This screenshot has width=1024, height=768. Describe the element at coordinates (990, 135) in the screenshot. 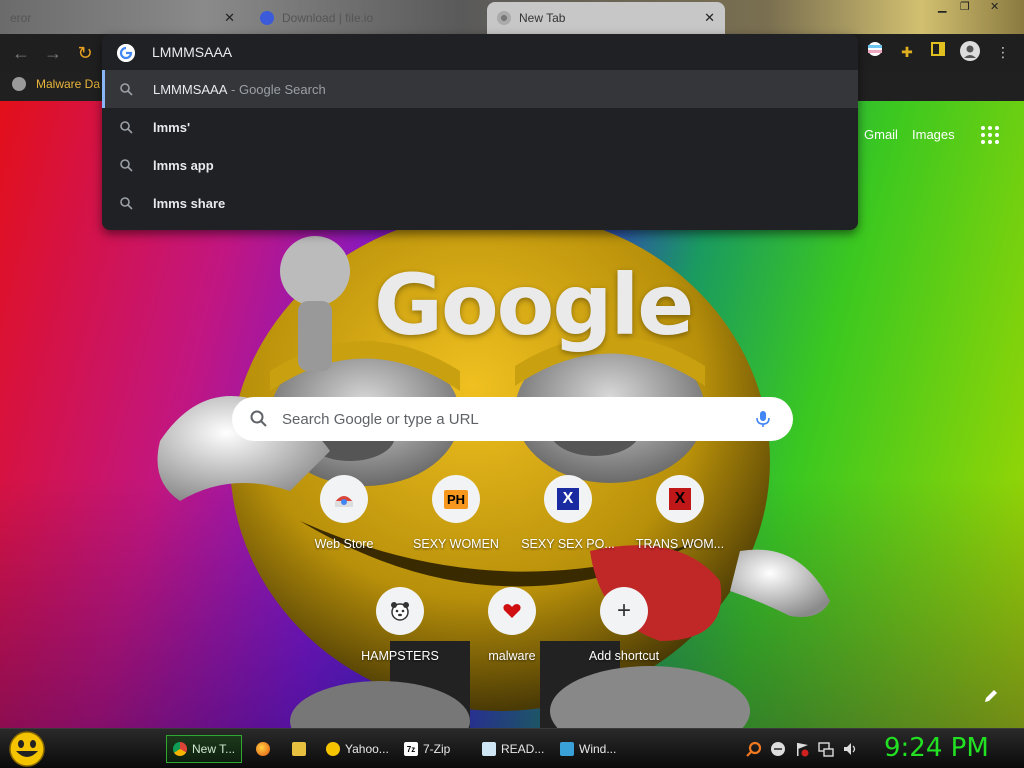

I see `apps-grid-icon` at that location.